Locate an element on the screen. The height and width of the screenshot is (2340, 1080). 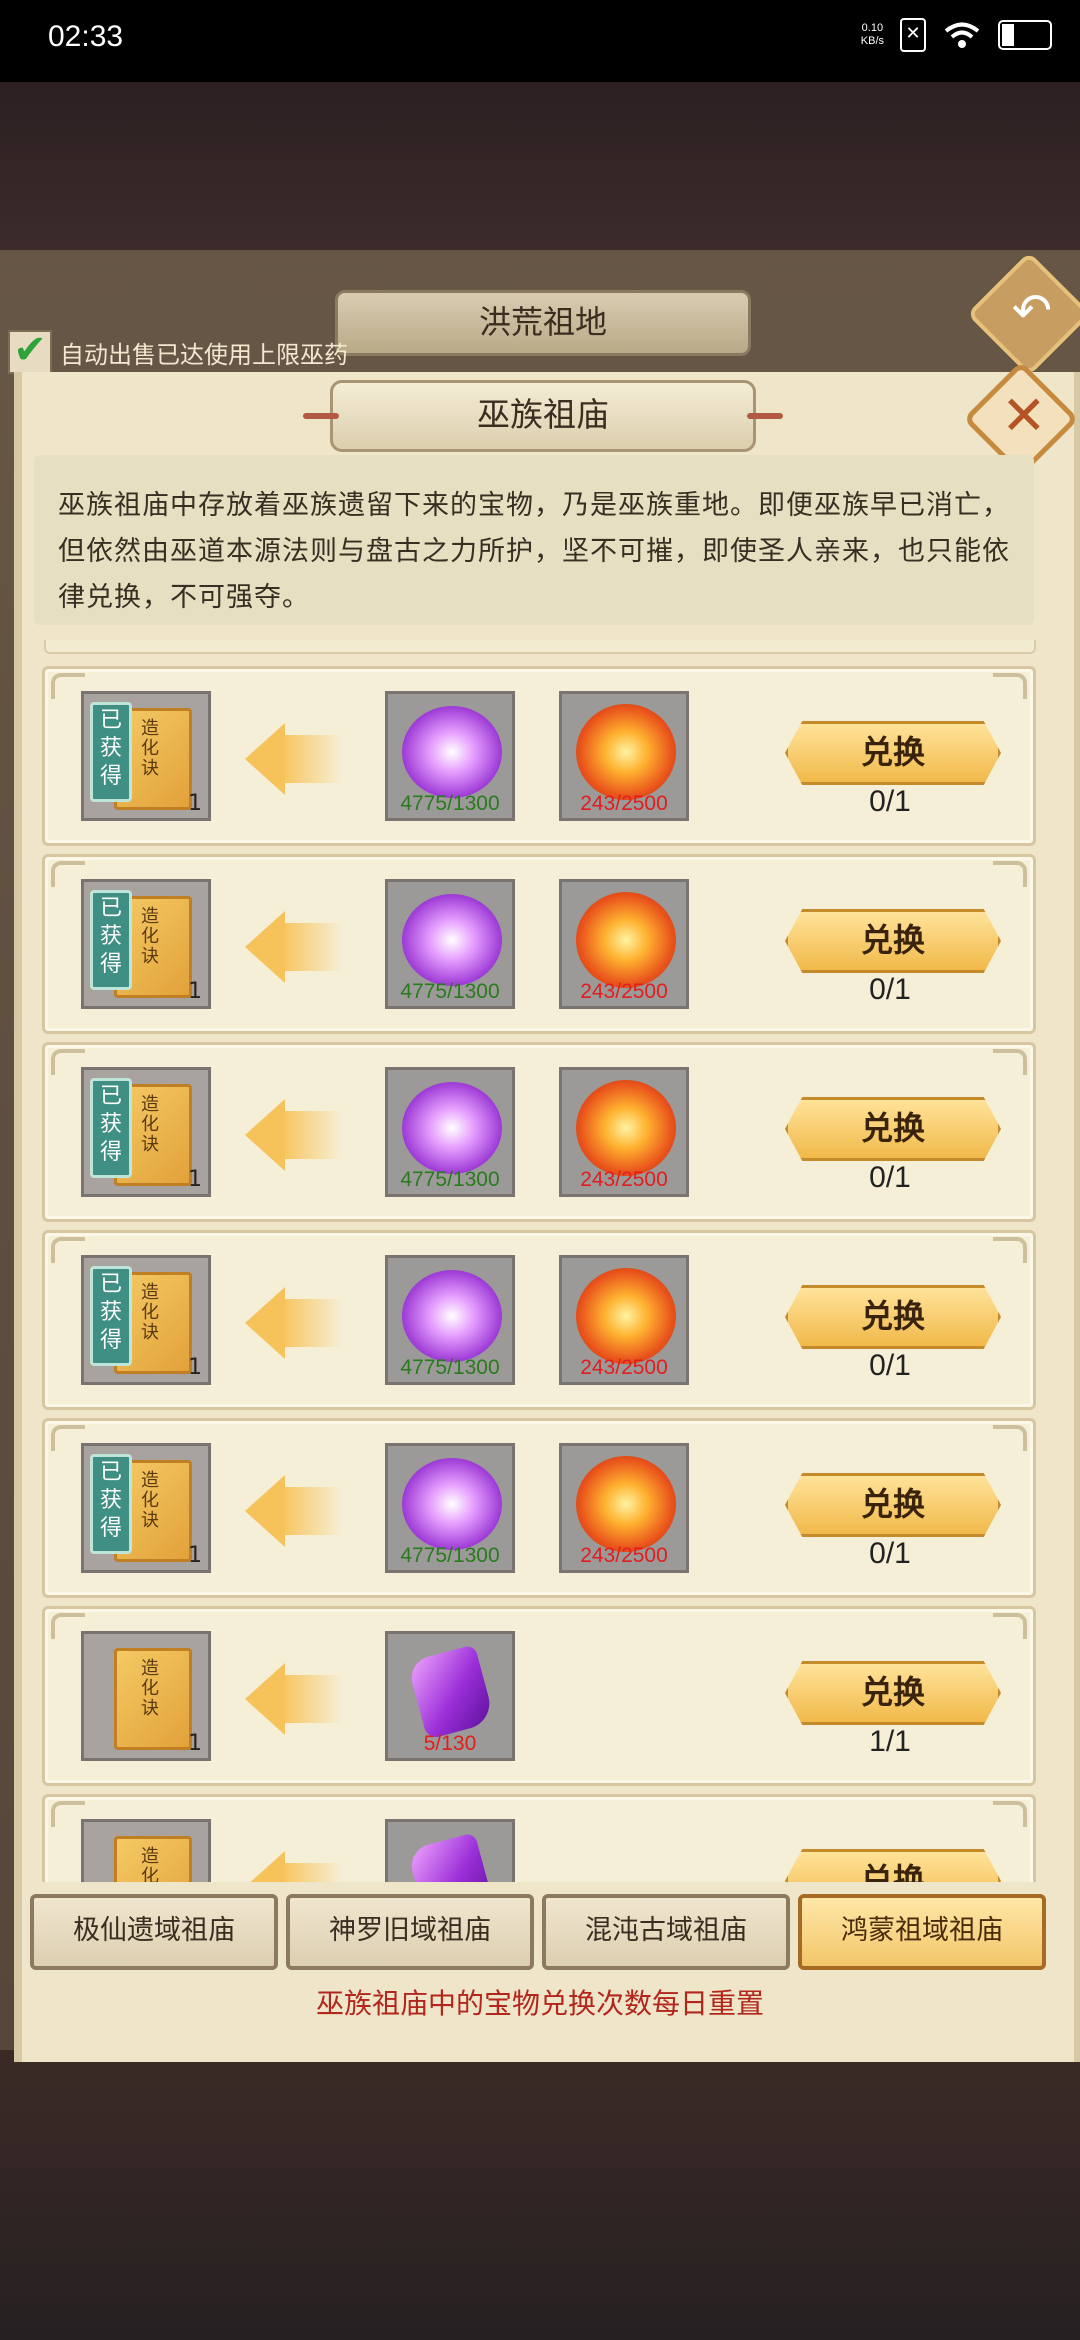
list-top-edge is located at coordinates (540, 647).